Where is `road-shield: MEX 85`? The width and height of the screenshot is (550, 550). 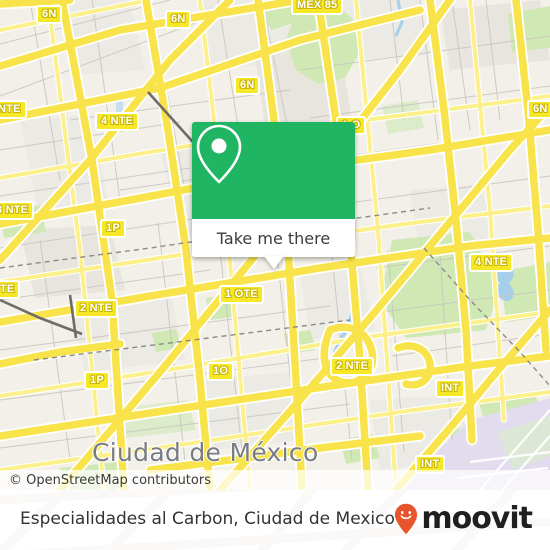
road-shield: MEX 85 is located at coordinates (317, 7).